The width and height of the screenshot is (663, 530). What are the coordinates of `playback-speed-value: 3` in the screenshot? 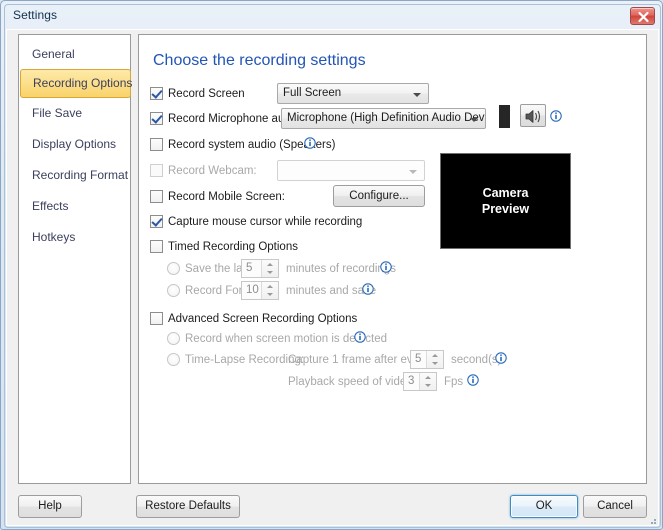 It's located at (411, 381).